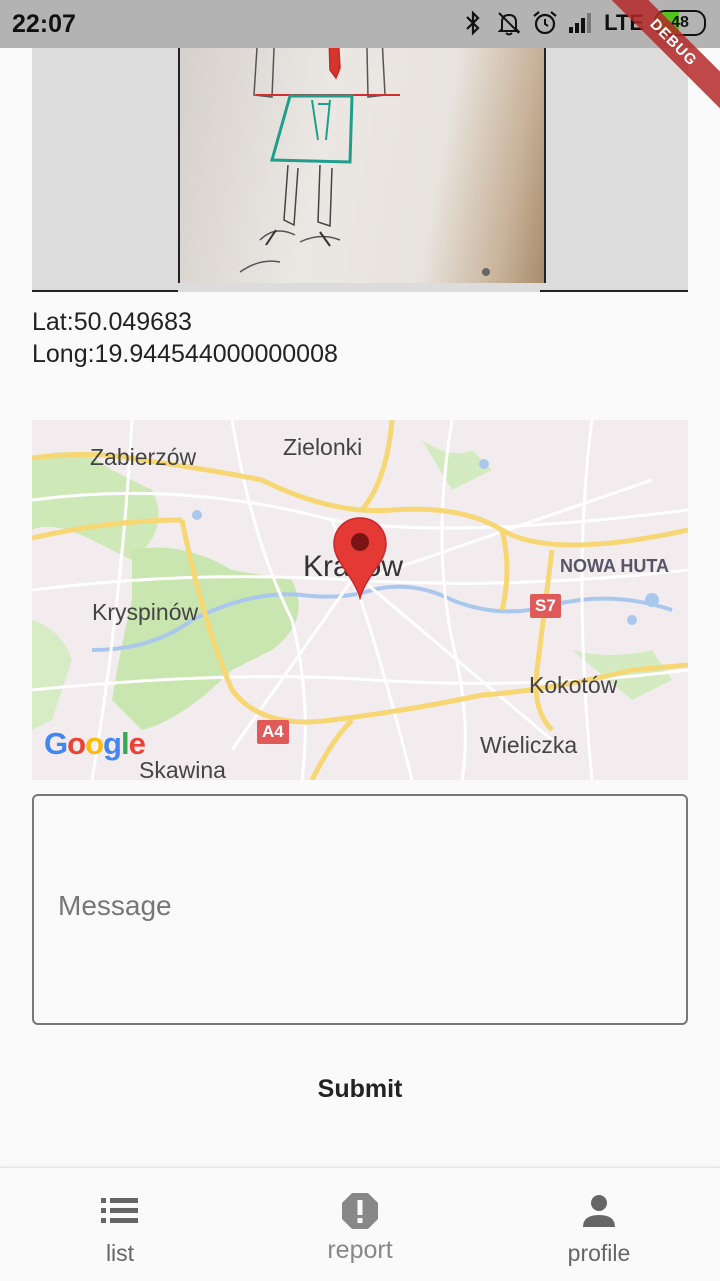 The image size is (720, 1281). I want to click on map-label-nowa-huta: NOWA HUTA, so click(614, 566).